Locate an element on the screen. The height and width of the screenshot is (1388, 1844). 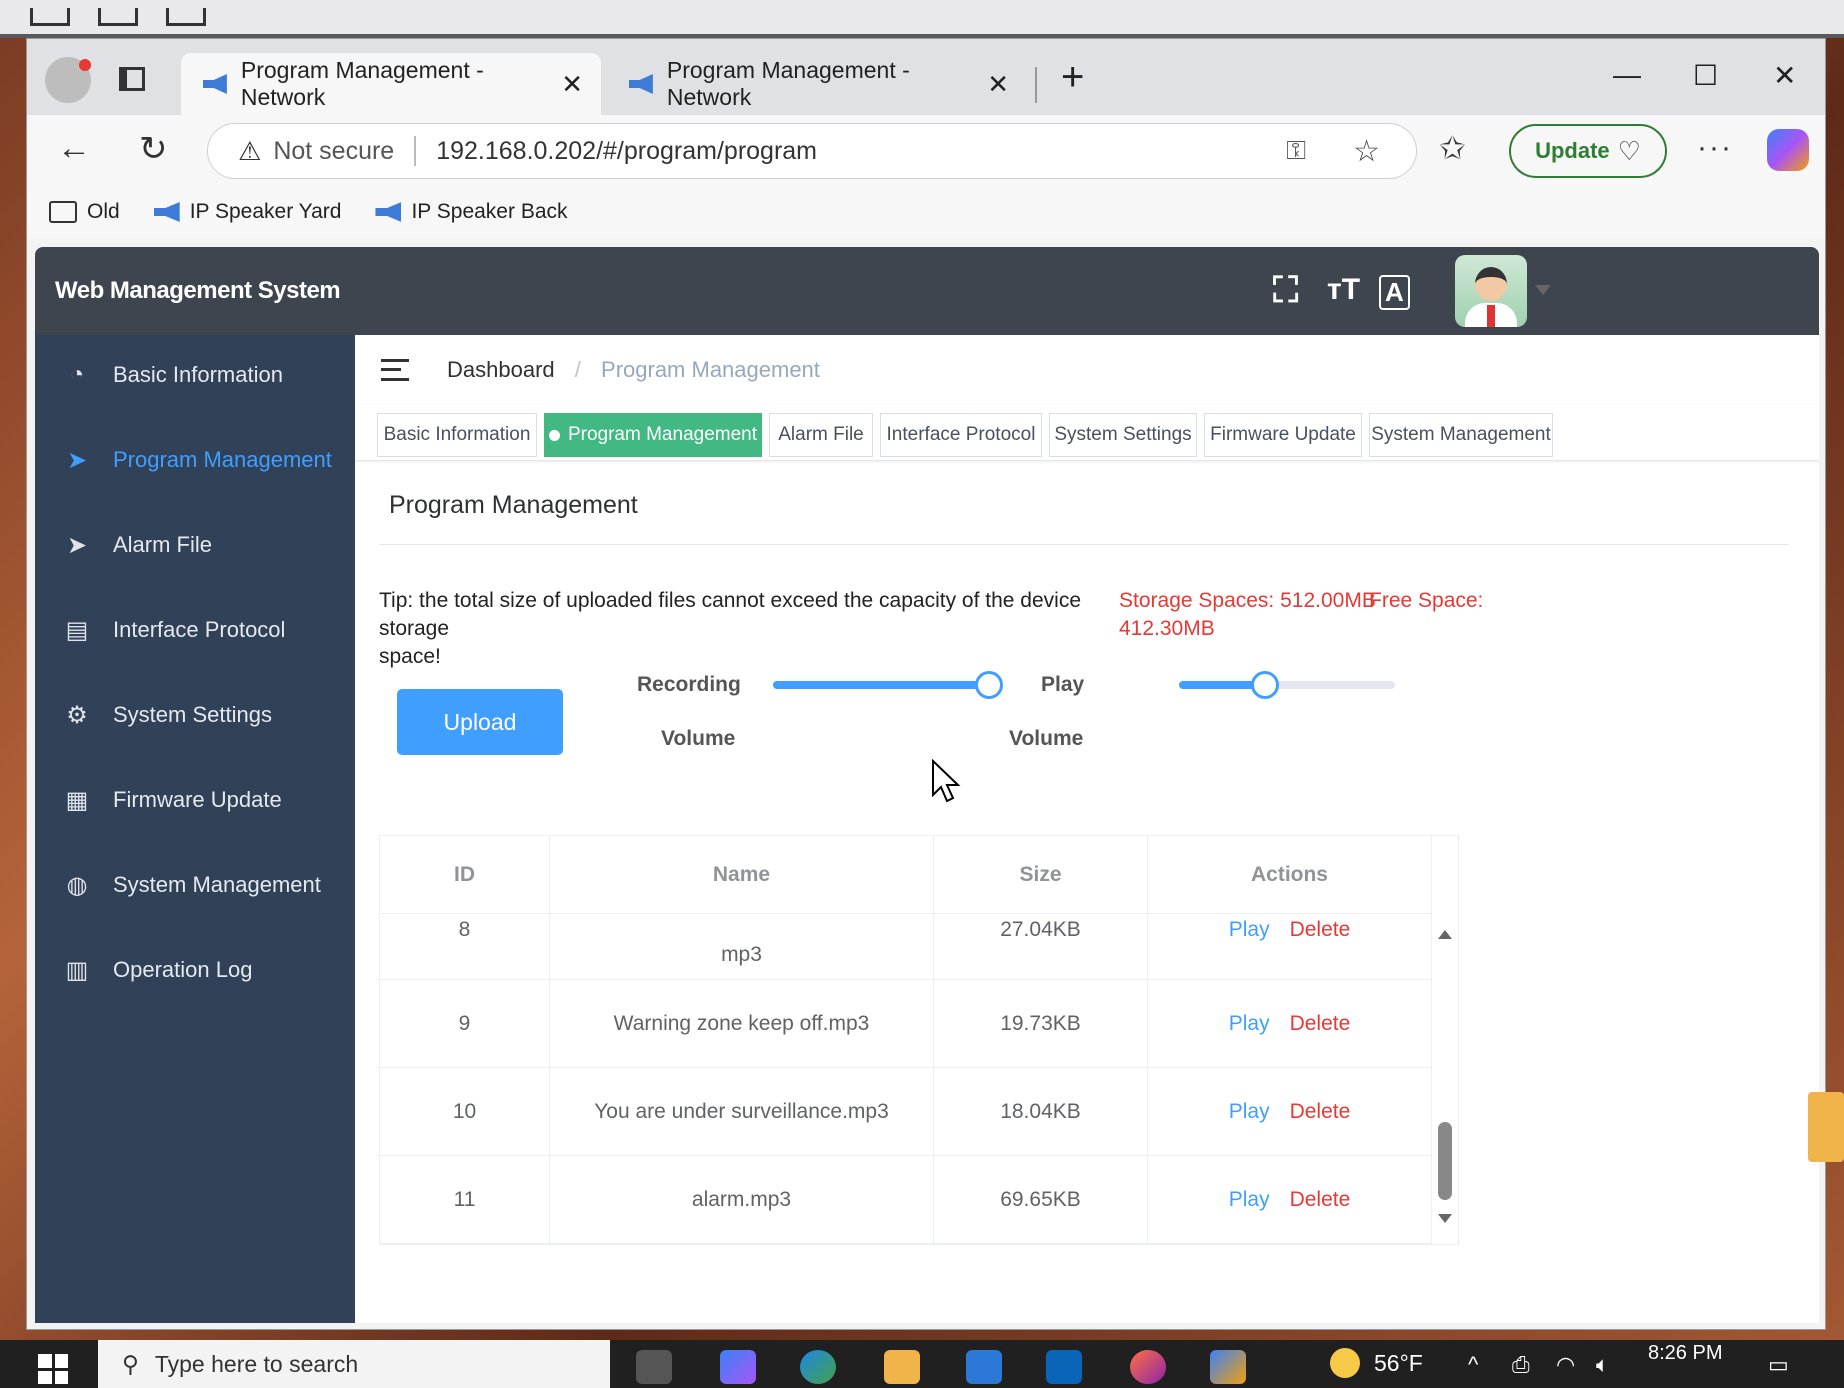
search-placeholder: Type here to search is located at coordinates (256, 1363).